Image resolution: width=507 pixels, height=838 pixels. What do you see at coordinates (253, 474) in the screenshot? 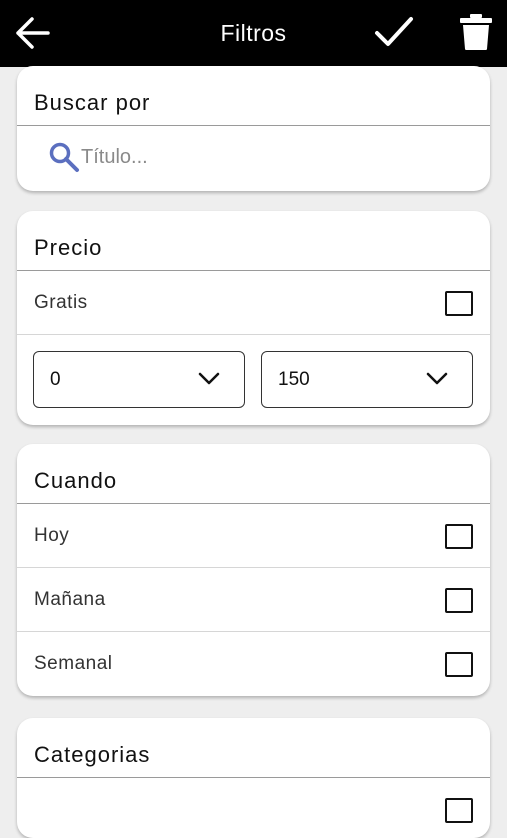
I see `when-heading: Cuando` at bounding box center [253, 474].